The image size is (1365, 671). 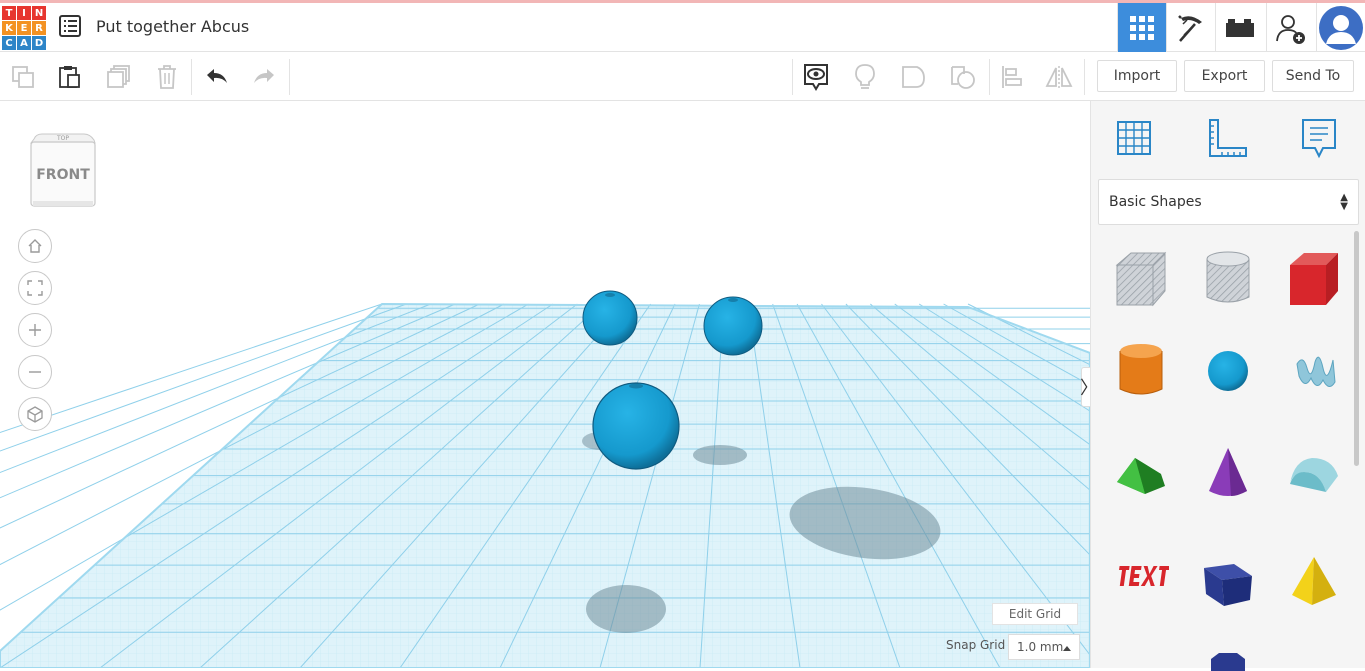 I want to click on group-shapes-icon, so click(x=913, y=76).